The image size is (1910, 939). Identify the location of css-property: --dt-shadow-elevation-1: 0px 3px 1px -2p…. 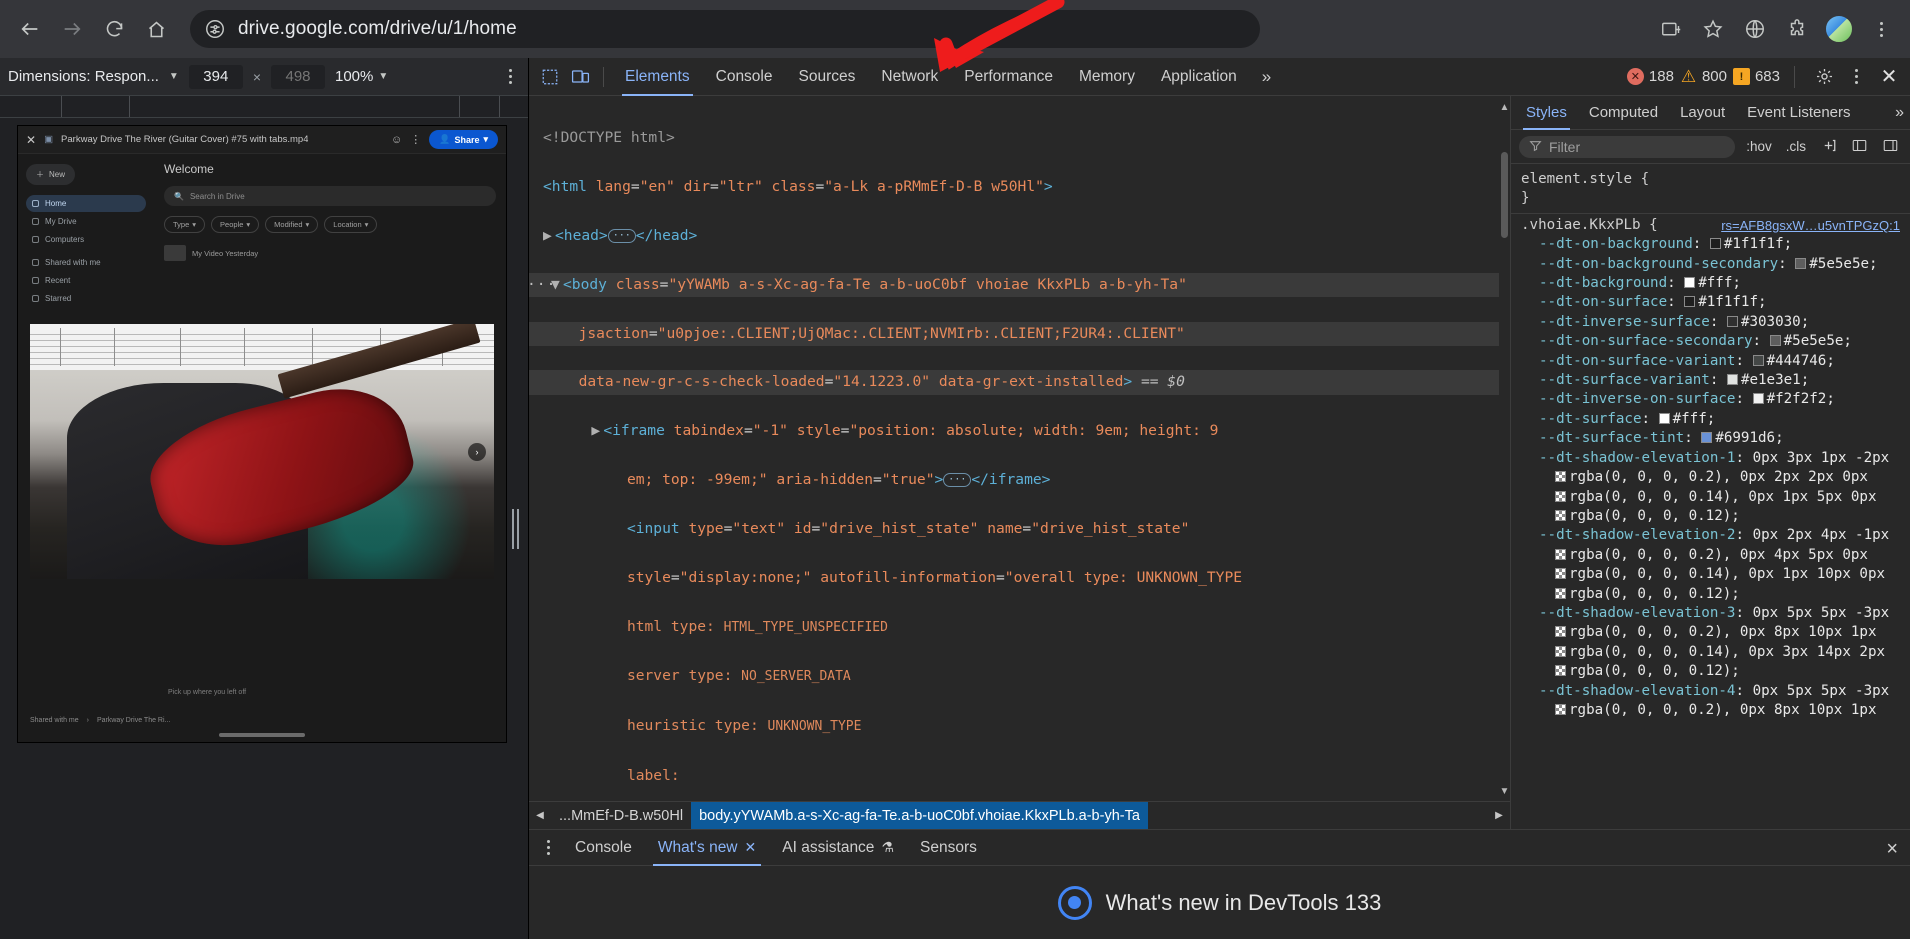
(1710, 458).